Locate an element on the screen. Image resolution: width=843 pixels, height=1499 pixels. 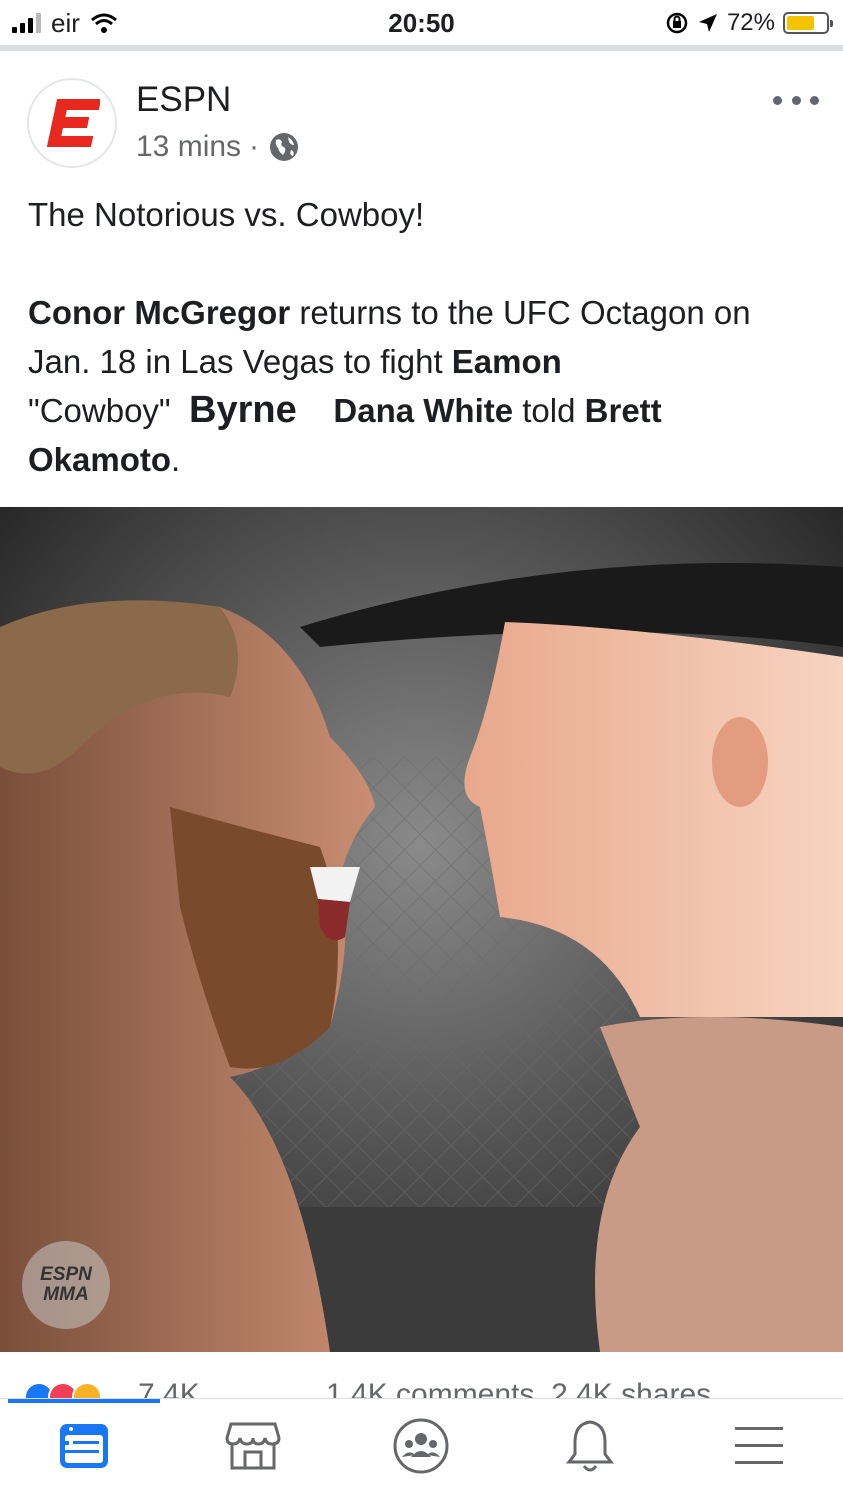
status-divider is located at coordinates (421, 48).